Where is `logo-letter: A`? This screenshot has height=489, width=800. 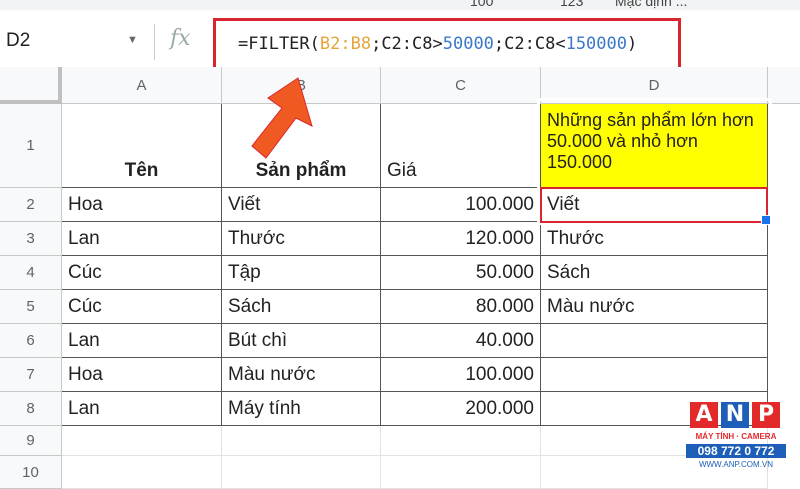
logo-letter: A is located at coordinates (704, 415).